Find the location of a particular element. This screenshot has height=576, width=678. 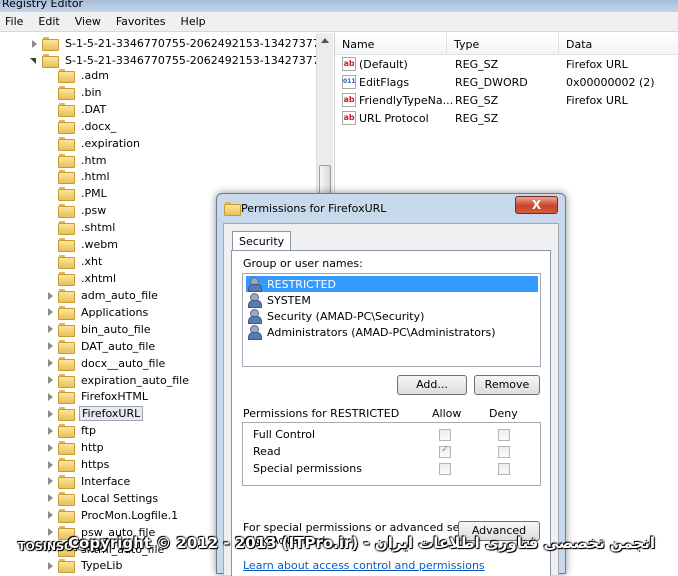

permission-name: Special permissions is located at coordinates (307, 468).